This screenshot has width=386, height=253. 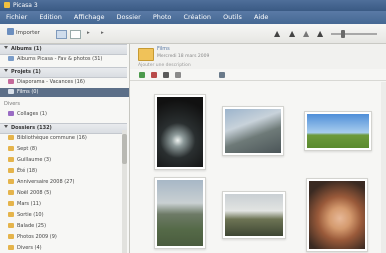 What do you see at coordinates (261, 17) in the screenshot?
I see `menu-help: Aide` at bounding box center [261, 17].